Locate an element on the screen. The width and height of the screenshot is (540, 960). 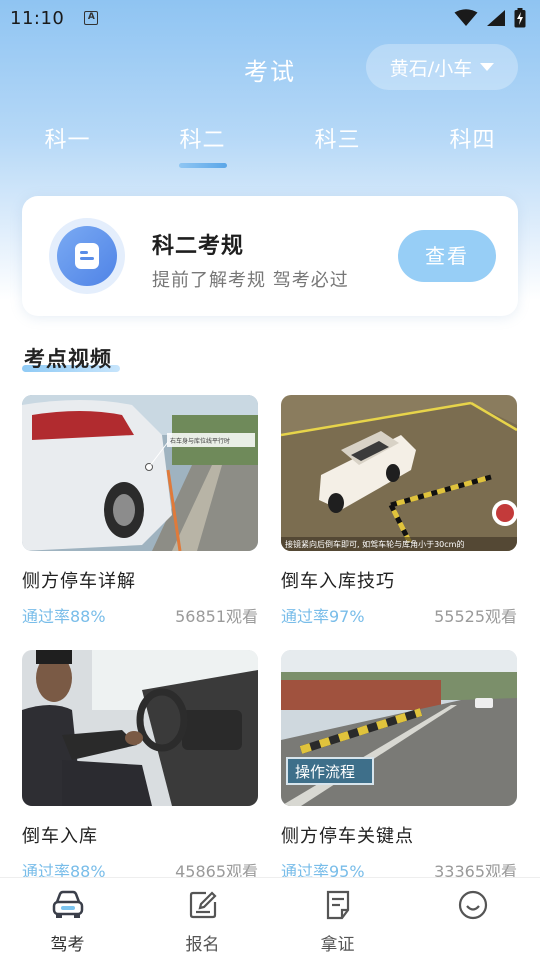
video-thumbnail: 右车身与库位线平行时 is located at coordinates (140, 473).